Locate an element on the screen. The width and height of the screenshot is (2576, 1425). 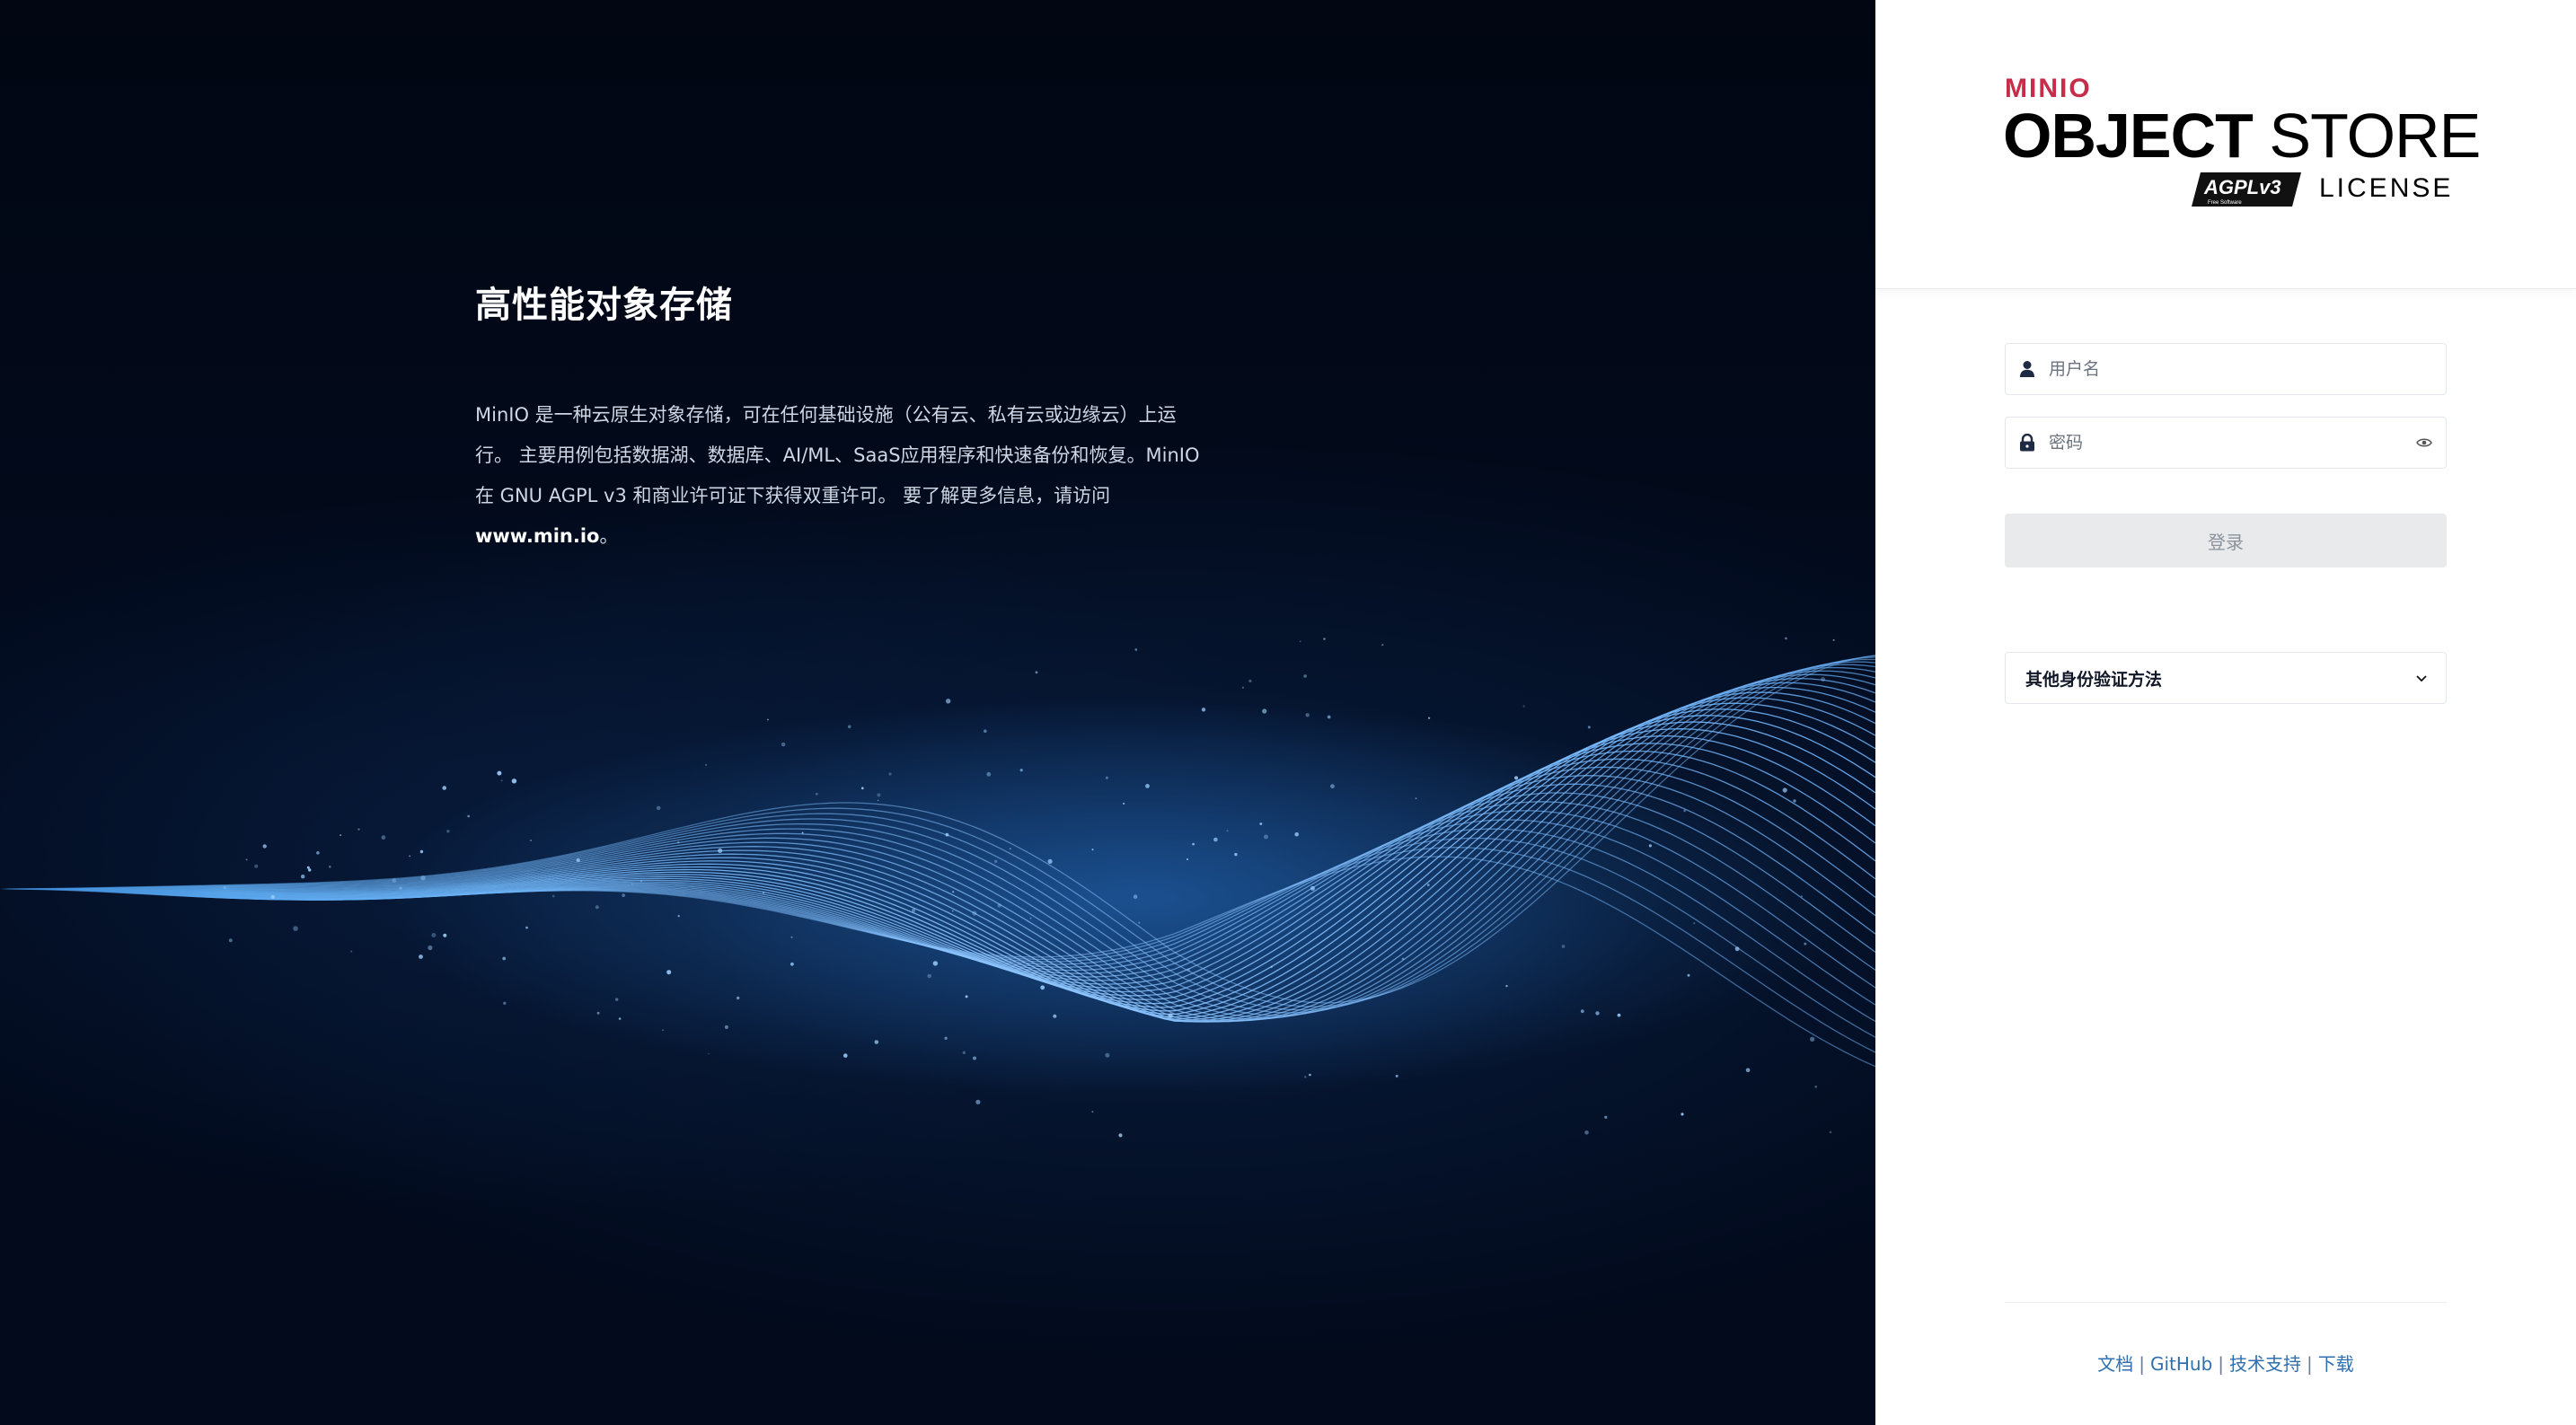
minio-website-link: www.min.io is located at coordinates (537, 536).